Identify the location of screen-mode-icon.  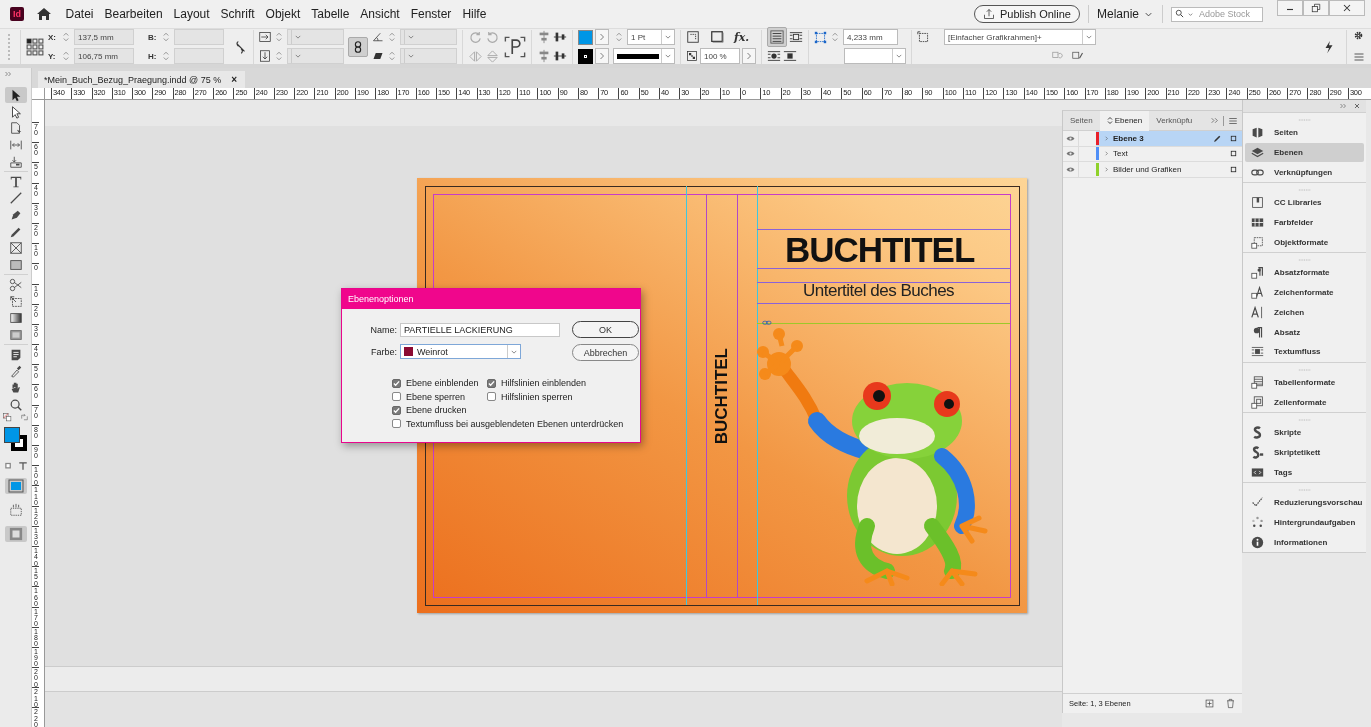
(15, 510).